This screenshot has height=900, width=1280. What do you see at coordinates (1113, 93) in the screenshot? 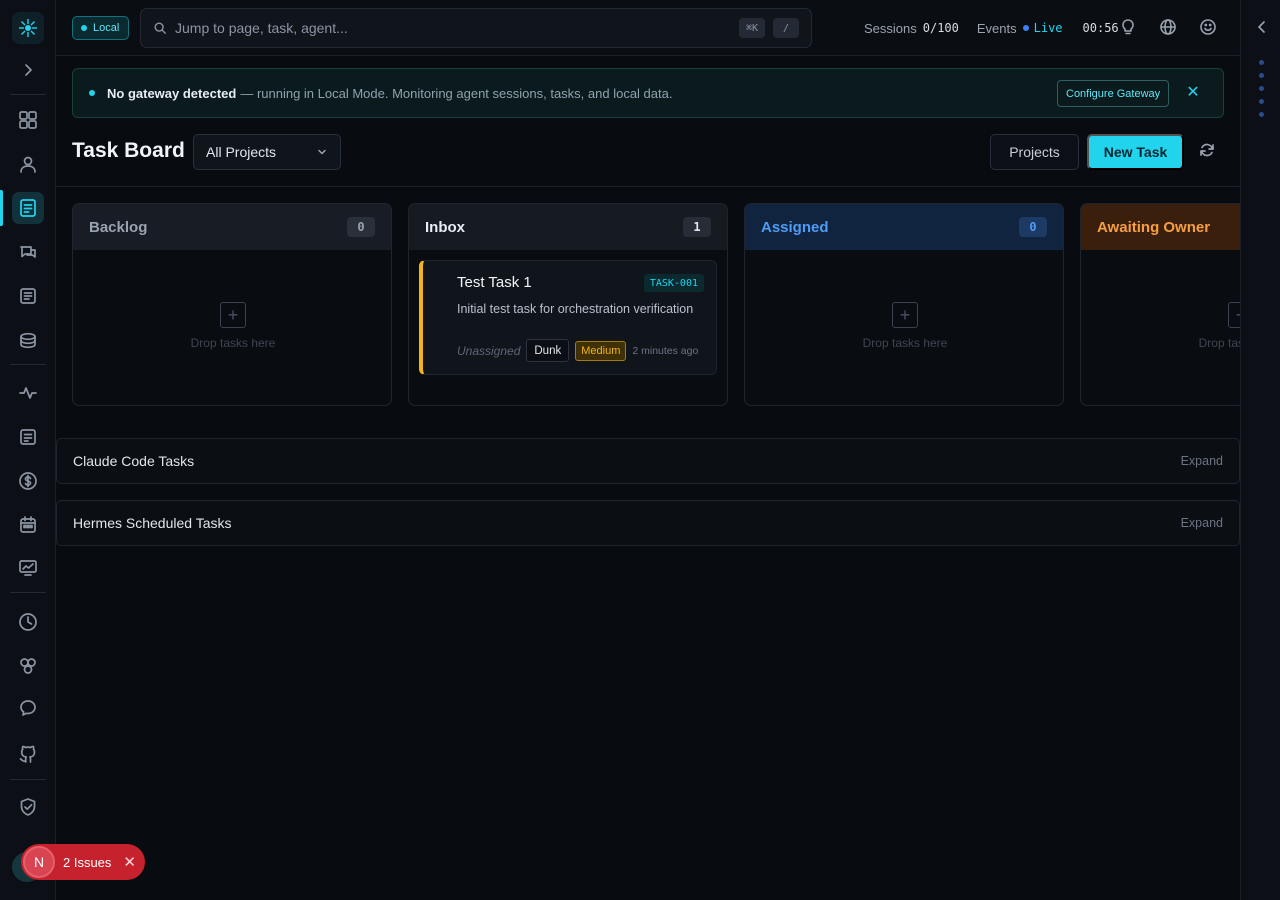
I see `configure-gateway-button: Configure Gateway` at bounding box center [1113, 93].